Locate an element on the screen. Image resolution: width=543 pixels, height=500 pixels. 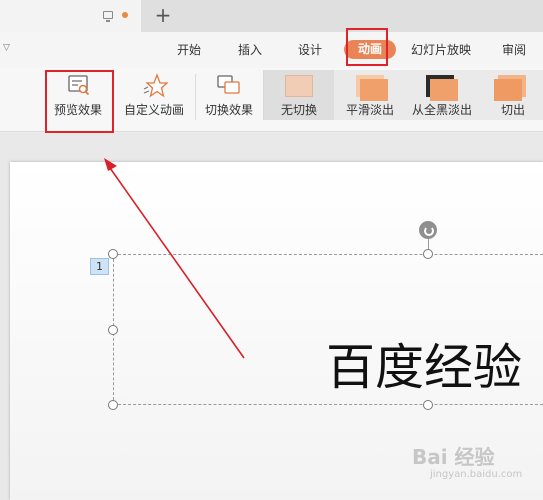
watermark-url: jingyan.baidu.com is located at coordinates (476, 474).